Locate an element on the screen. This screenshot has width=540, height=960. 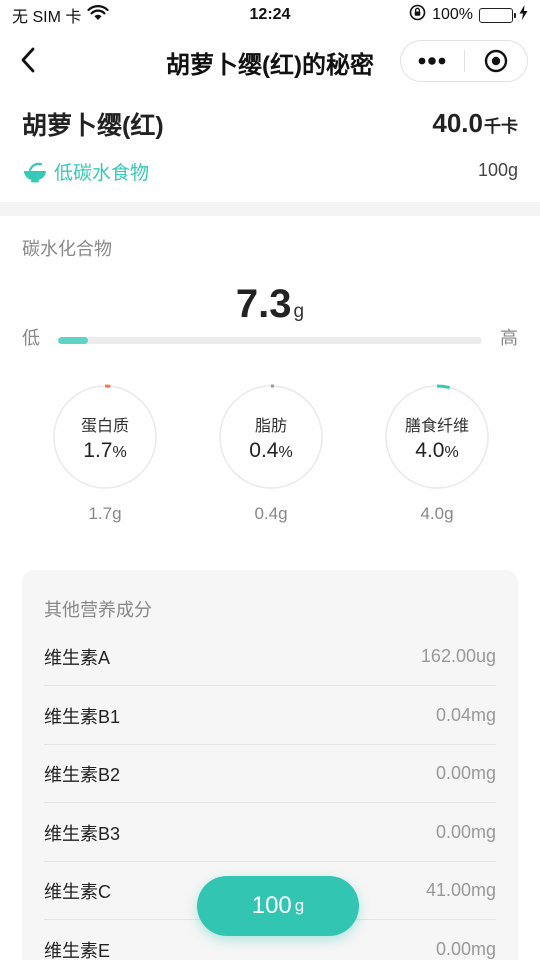
food-weight: 100g is located at coordinates (497, 170).